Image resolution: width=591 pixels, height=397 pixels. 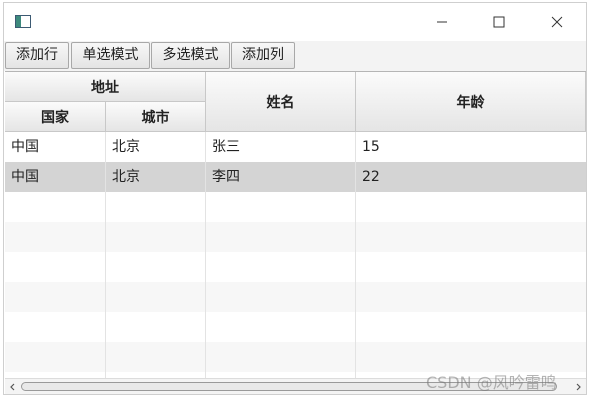 I want to click on cell-age: 22, so click(x=471, y=177).